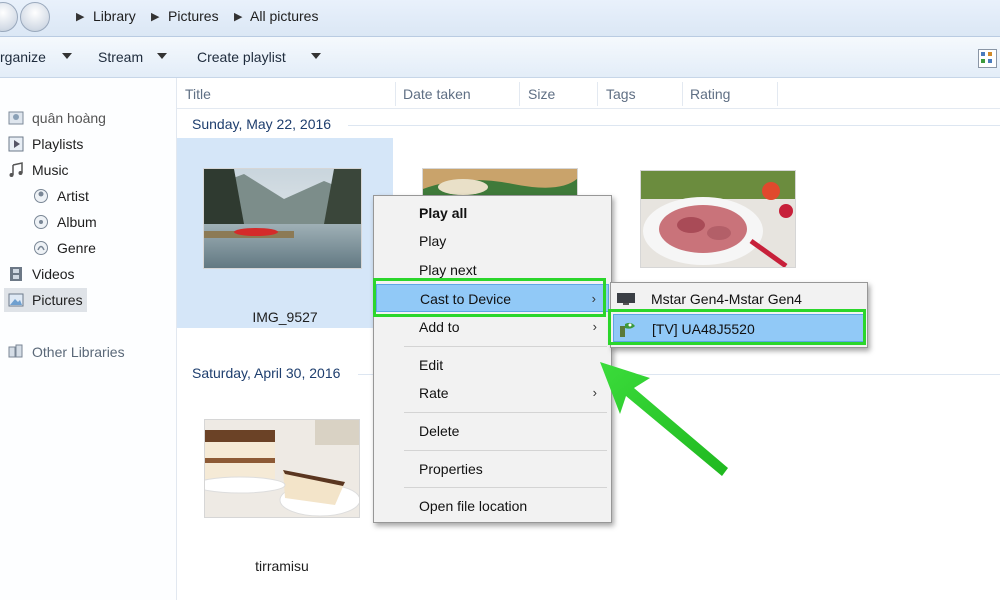  I want to click on column-size: Size, so click(541, 94).